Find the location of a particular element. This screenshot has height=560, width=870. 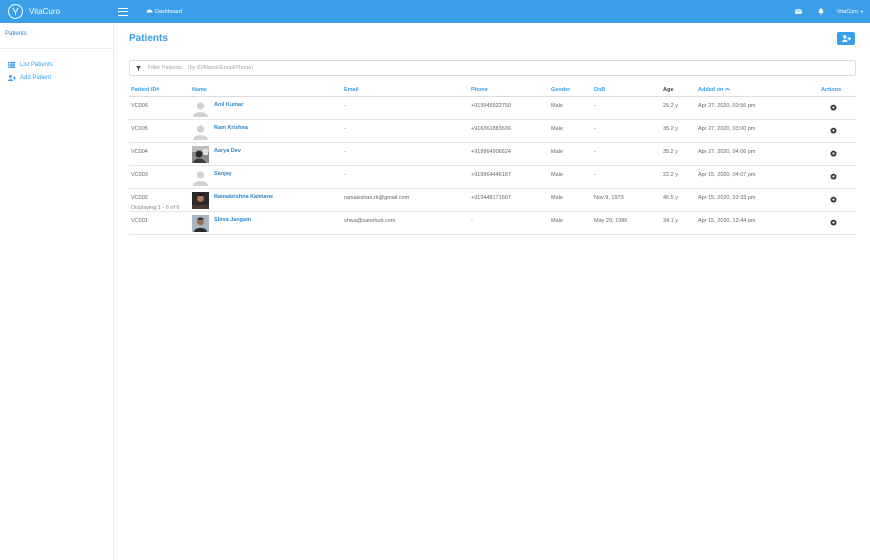

cell-email: ramakishan.rk@gmail.com is located at coordinates (377, 198).